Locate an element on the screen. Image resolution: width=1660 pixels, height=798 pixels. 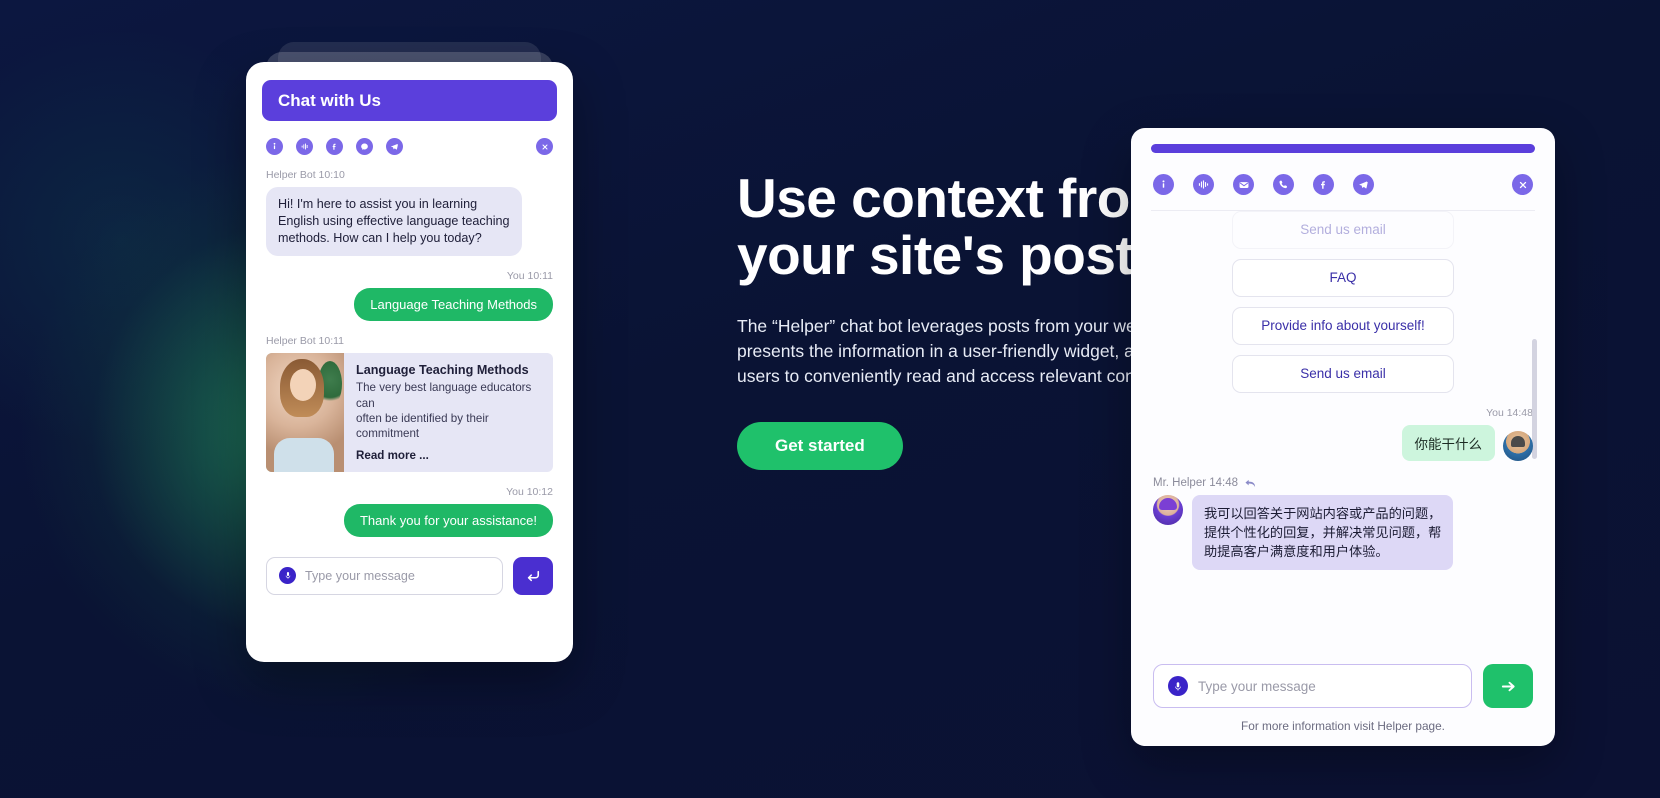
right-message-input-wrap is located at coordinates (1312, 686).